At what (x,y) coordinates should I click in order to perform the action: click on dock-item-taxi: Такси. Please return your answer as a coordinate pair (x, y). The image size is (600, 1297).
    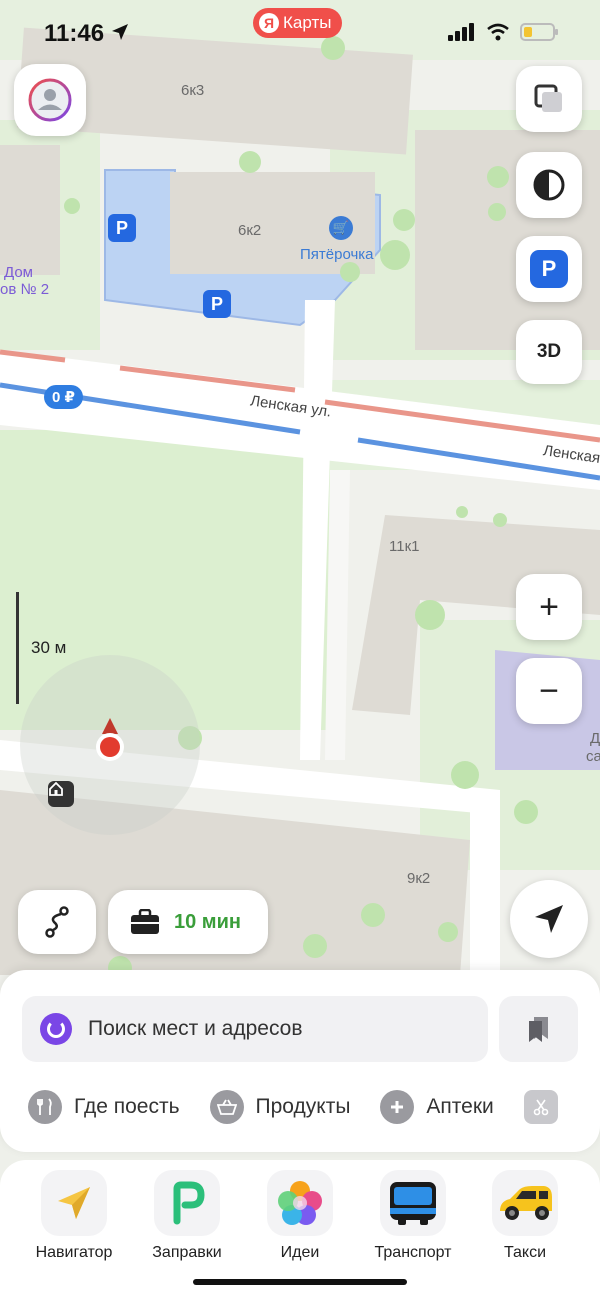
    Looking at the image, I should click on (525, 1216).